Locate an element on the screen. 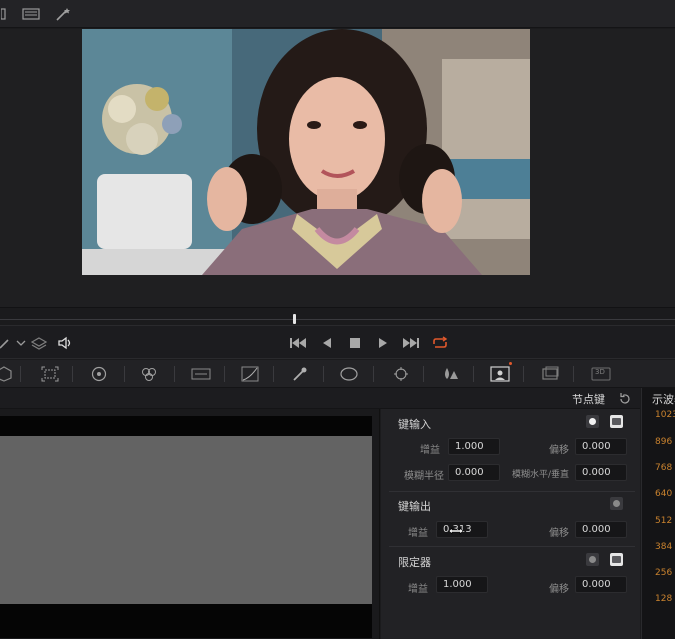 The width and height of the screenshot is (675, 639). qualifier-gain-field: 1.000 is located at coordinates (462, 584).